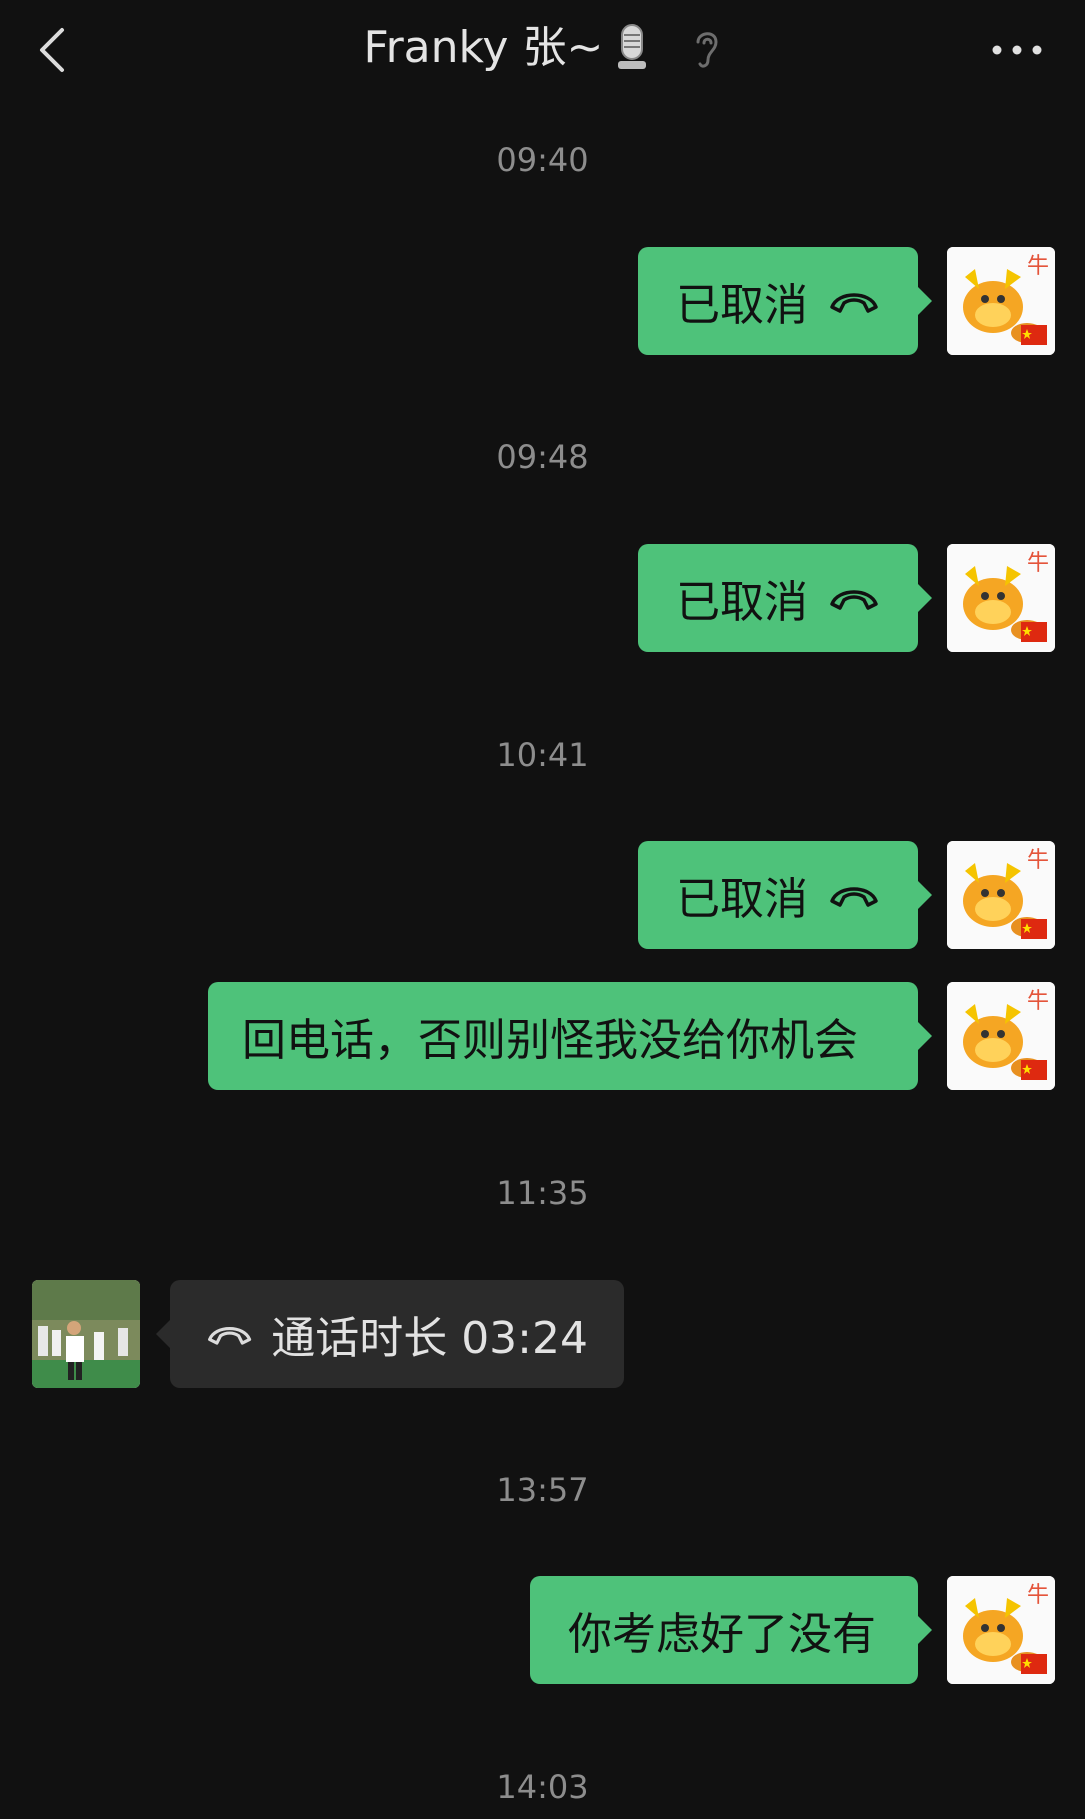  Describe the element at coordinates (1017, 50) in the screenshot. I see `more-icon` at that location.